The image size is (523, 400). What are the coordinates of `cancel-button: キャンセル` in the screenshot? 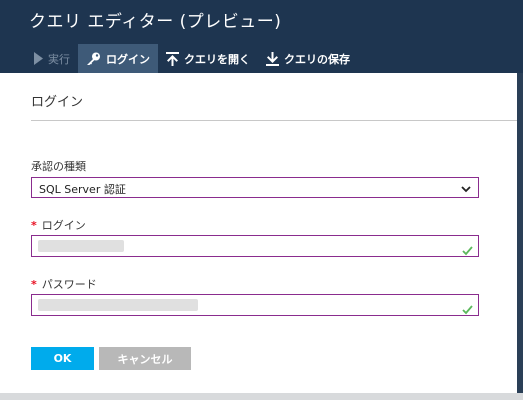 It's located at (145, 358).